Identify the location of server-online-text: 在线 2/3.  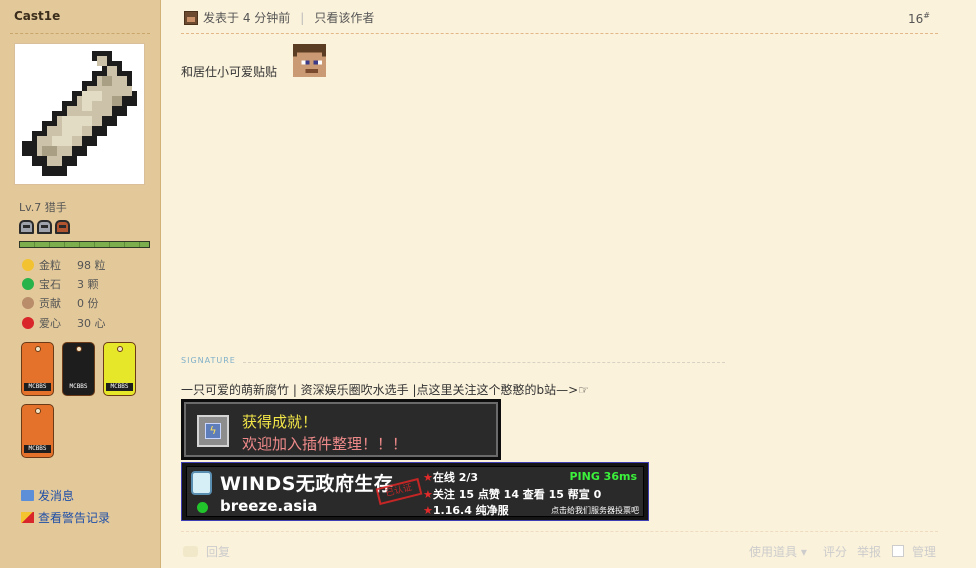
(455, 477).